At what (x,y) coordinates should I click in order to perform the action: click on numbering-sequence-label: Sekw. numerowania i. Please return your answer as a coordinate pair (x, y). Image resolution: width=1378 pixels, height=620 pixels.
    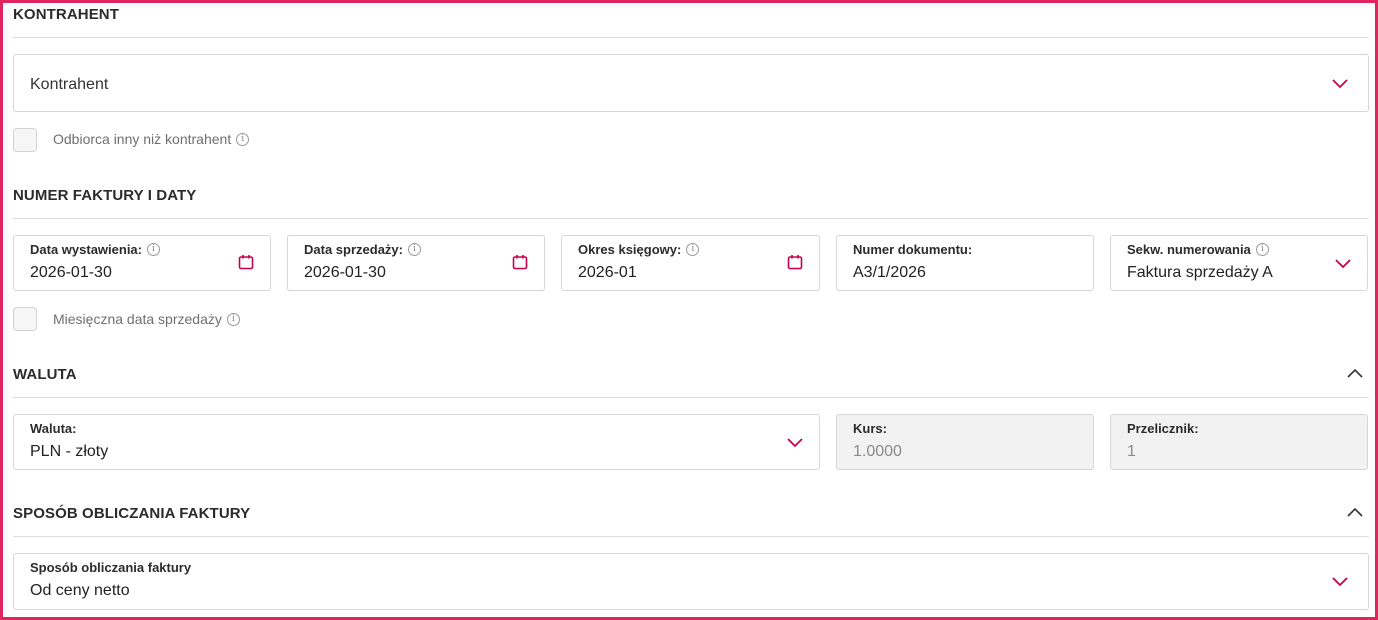
    Looking at the image, I should click on (1198, 249).